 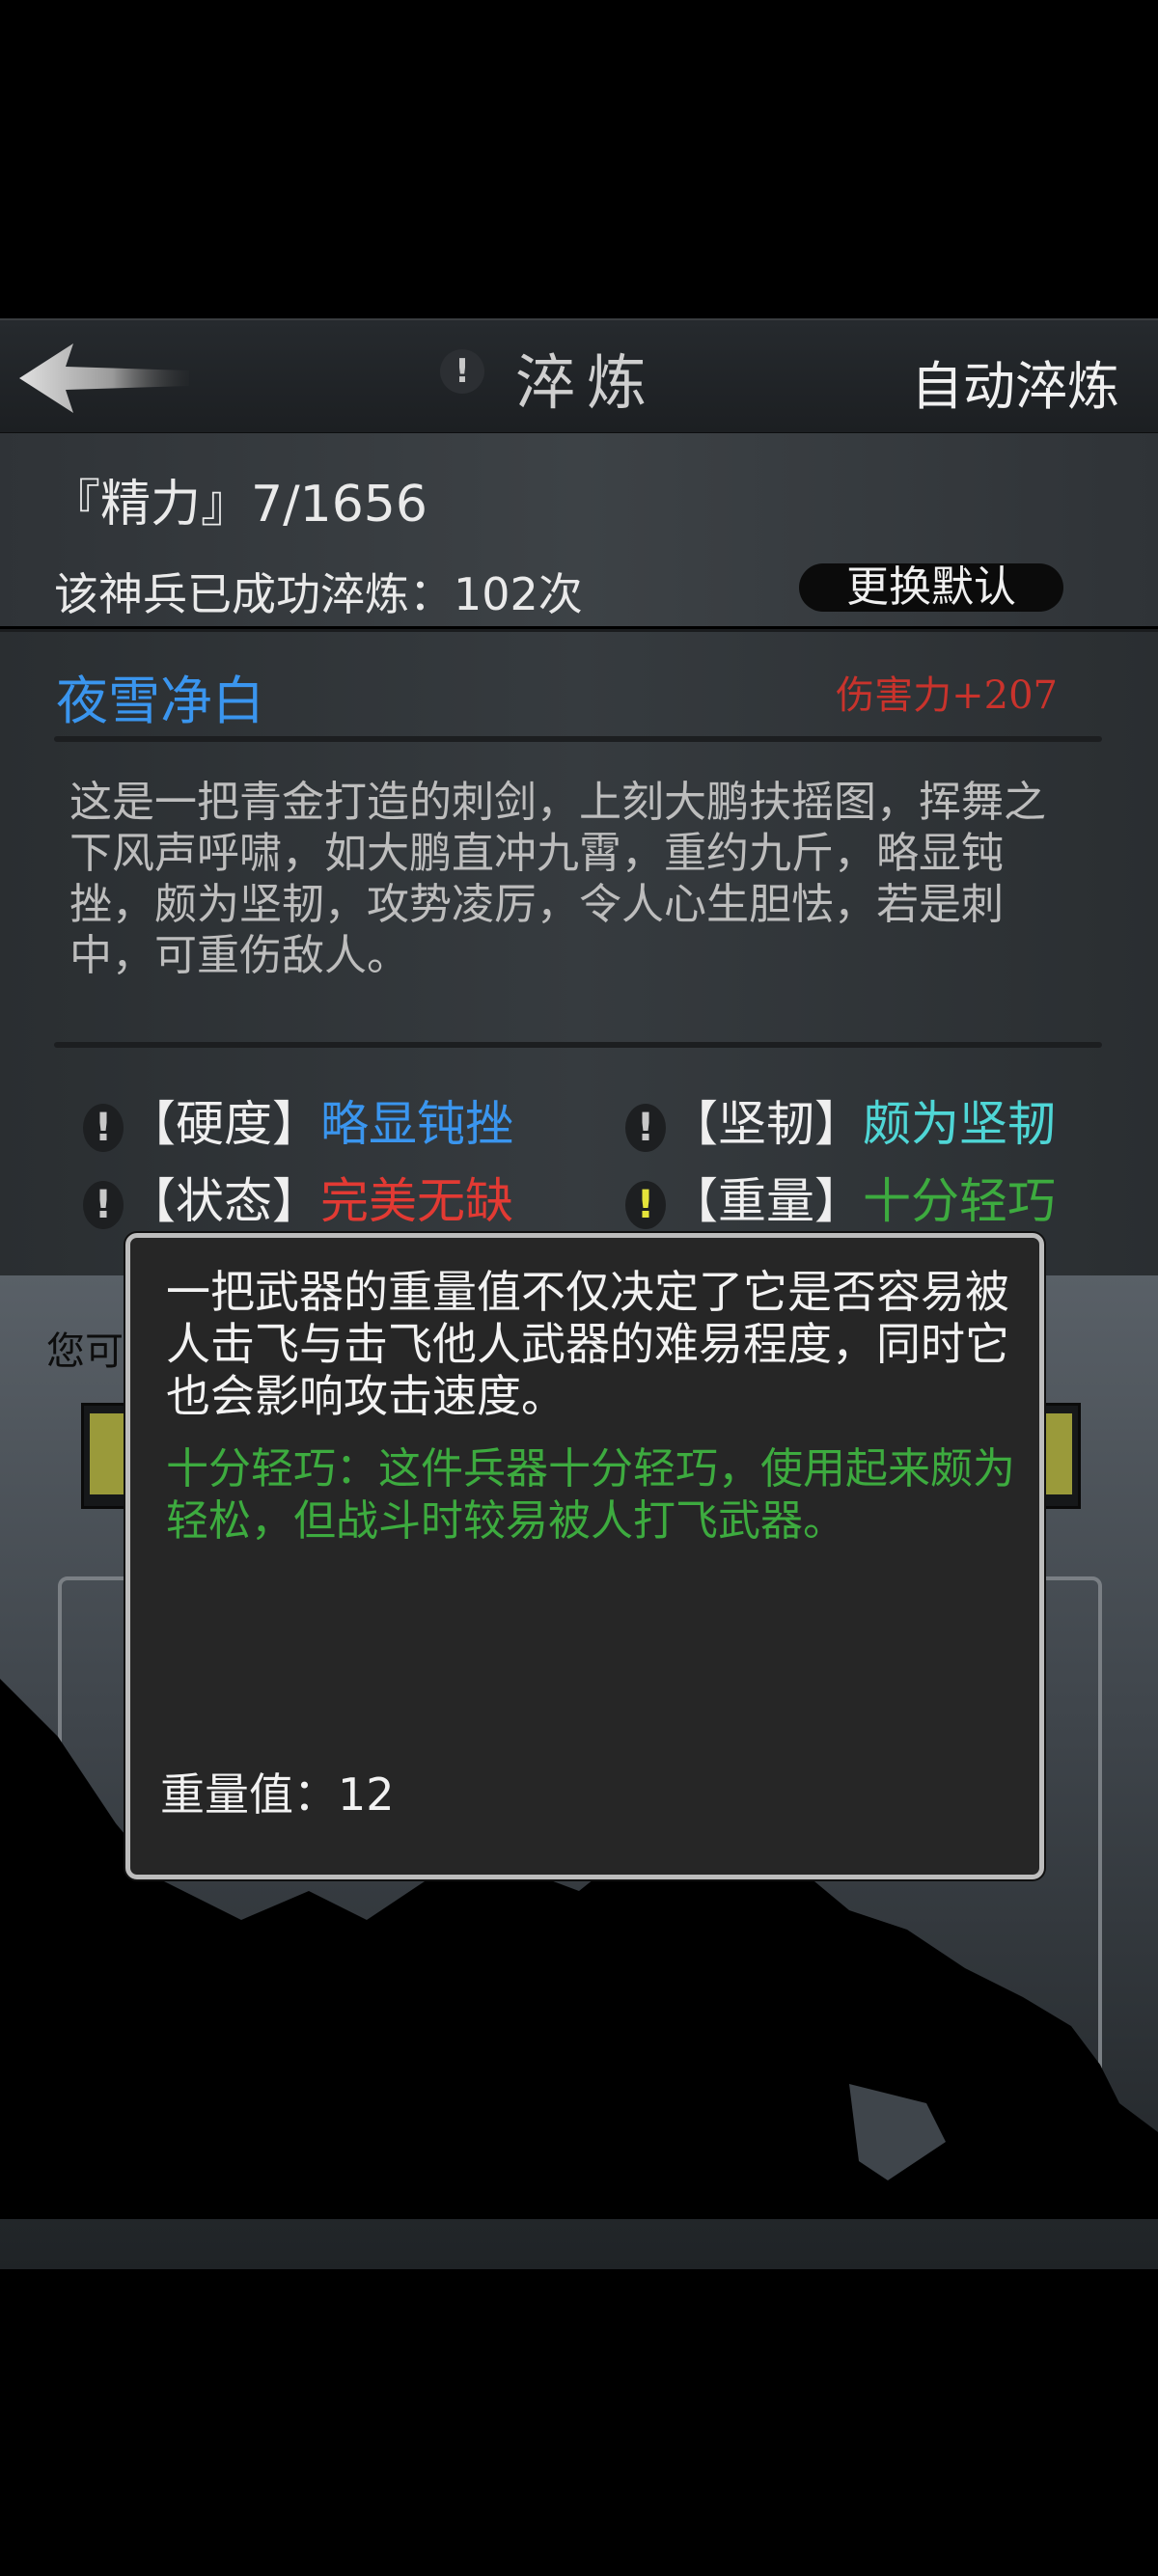 I want to click on attr-hardness: ! 【硬度】略显钝挫, so click(x=298, y=1124).